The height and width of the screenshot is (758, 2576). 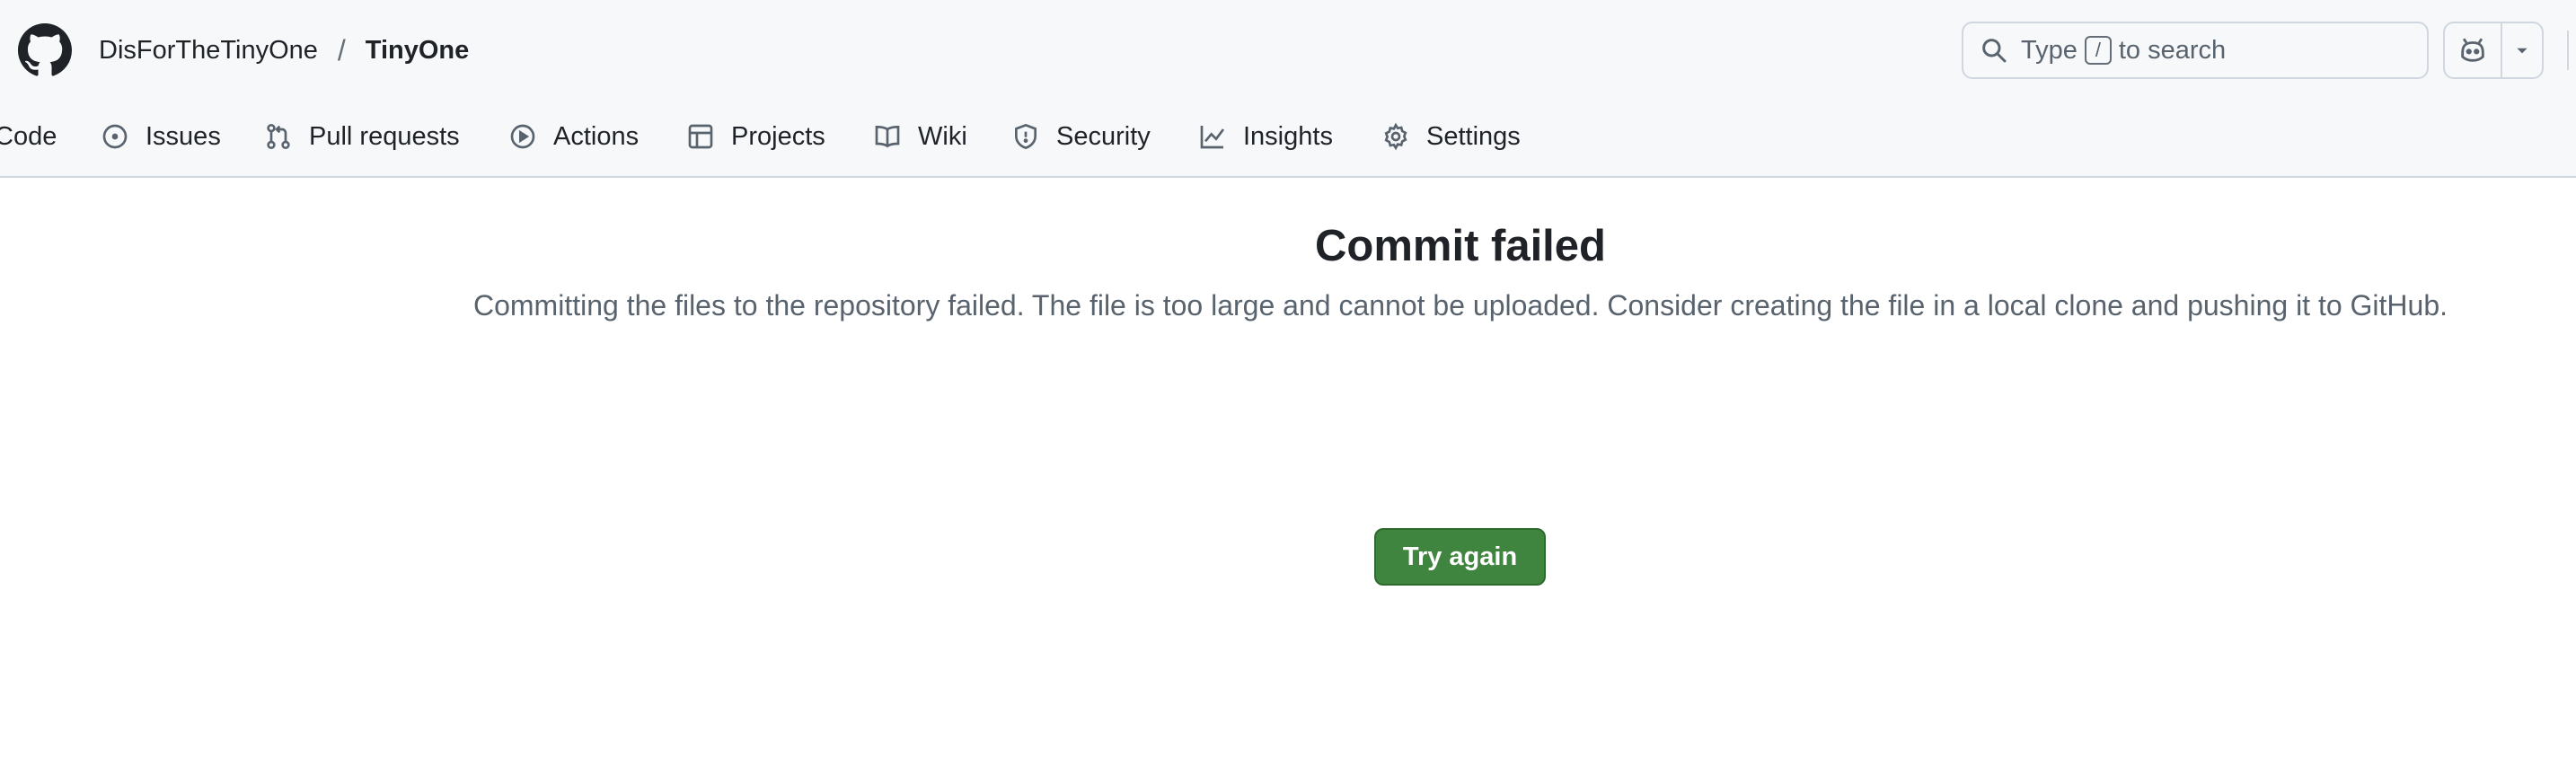 I want to click on gear-icon, so click(x=1395, y=136).